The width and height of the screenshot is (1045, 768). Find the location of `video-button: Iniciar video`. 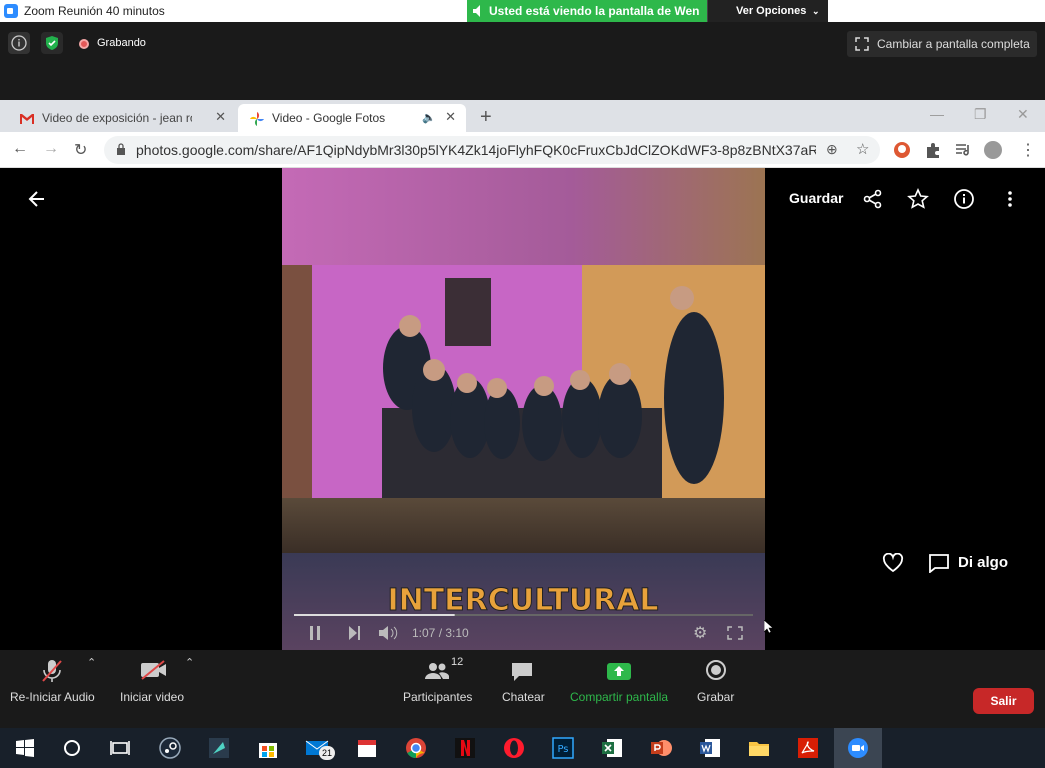

video-button: Iniciar video is located at coordinates (155, 689).